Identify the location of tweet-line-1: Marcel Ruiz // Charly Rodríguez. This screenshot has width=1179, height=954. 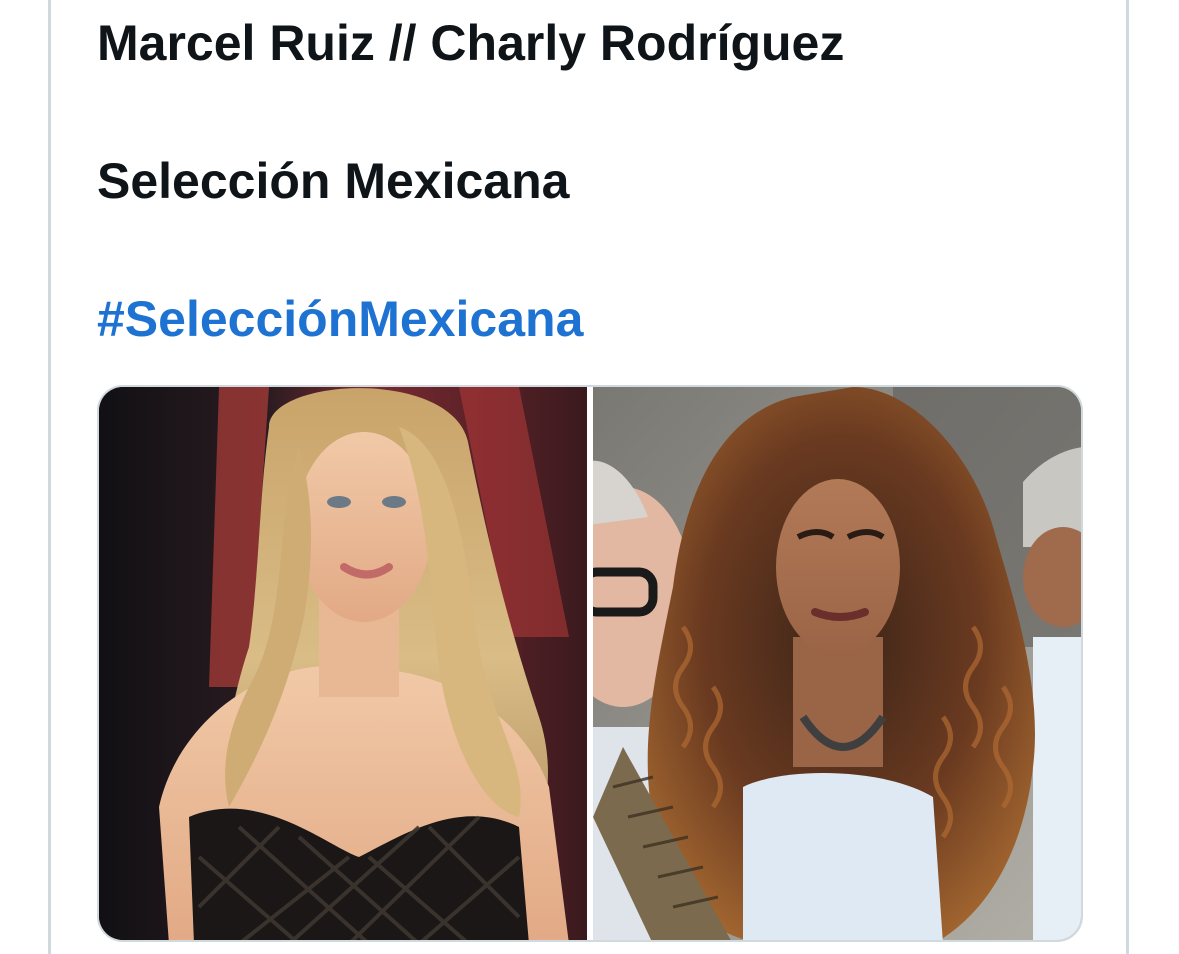
(471, 43).